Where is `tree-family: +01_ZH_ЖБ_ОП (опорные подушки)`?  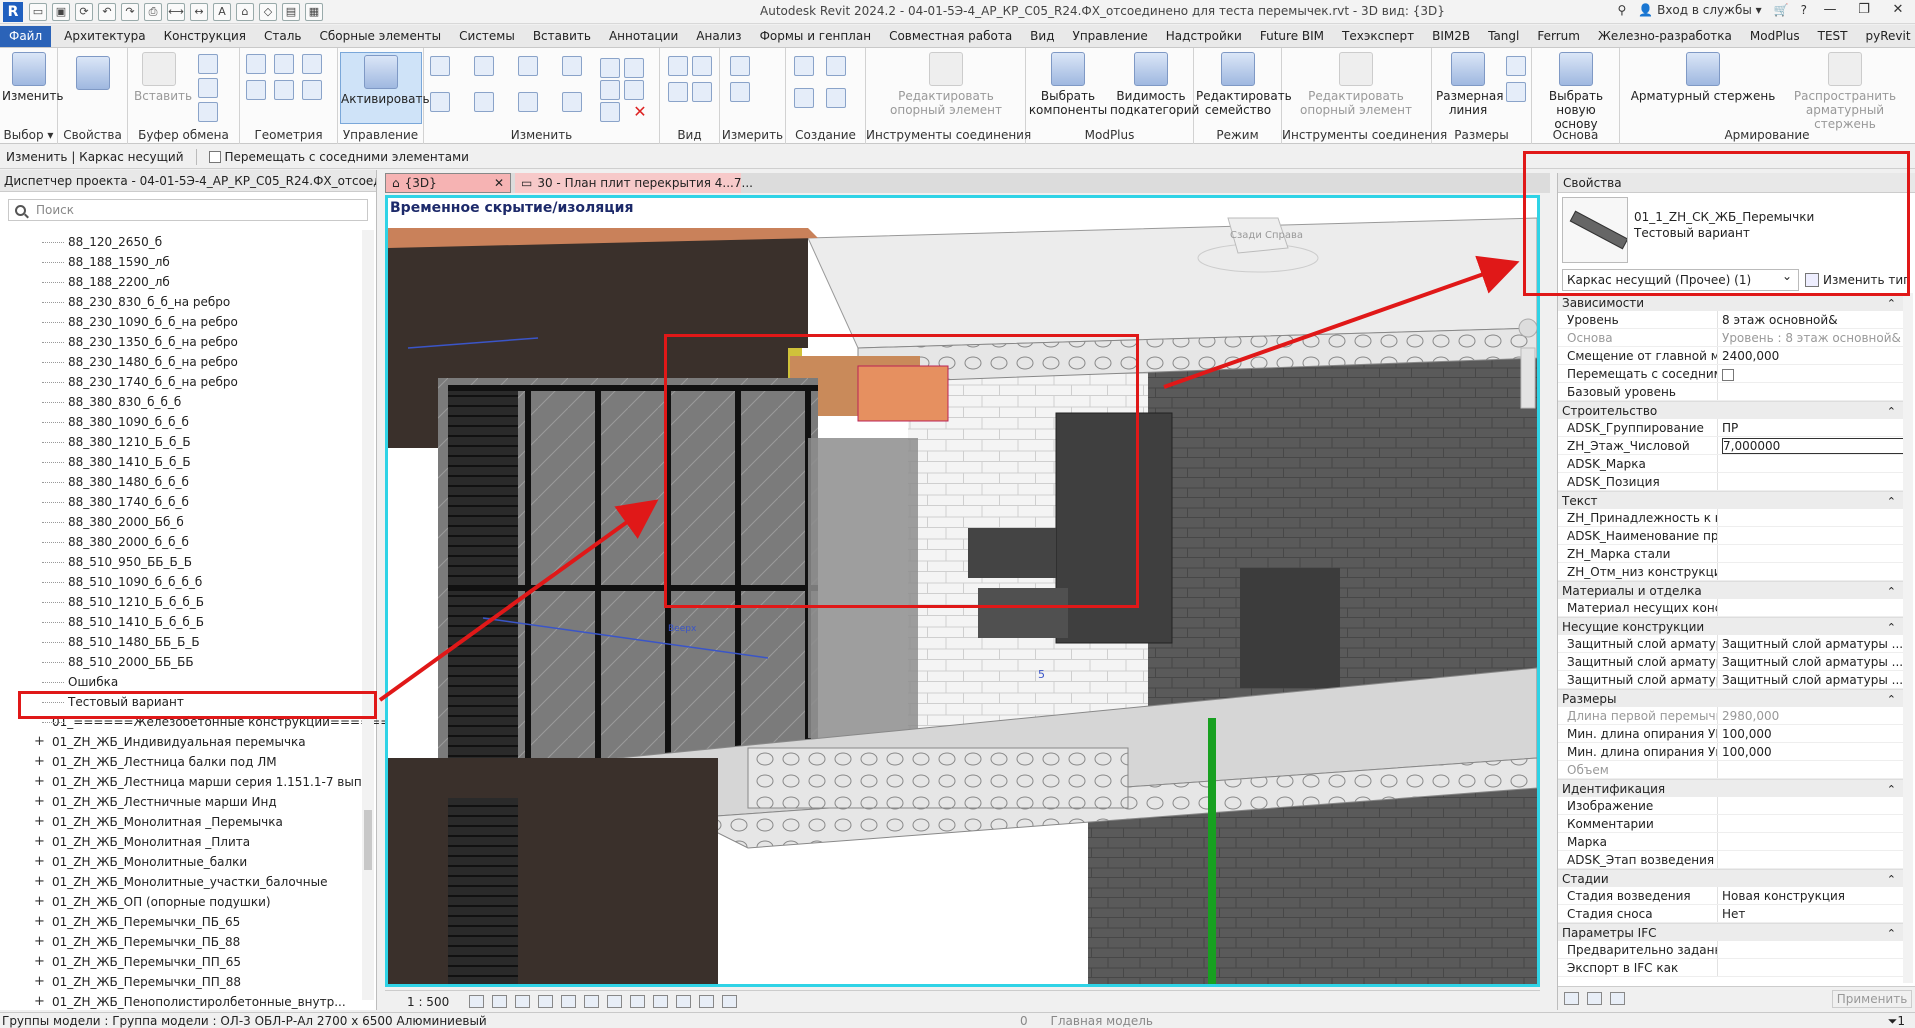 tree-family: +01_ZH_ЖБ_ОП (опорные подушки) is located at coordinates (180, 902).